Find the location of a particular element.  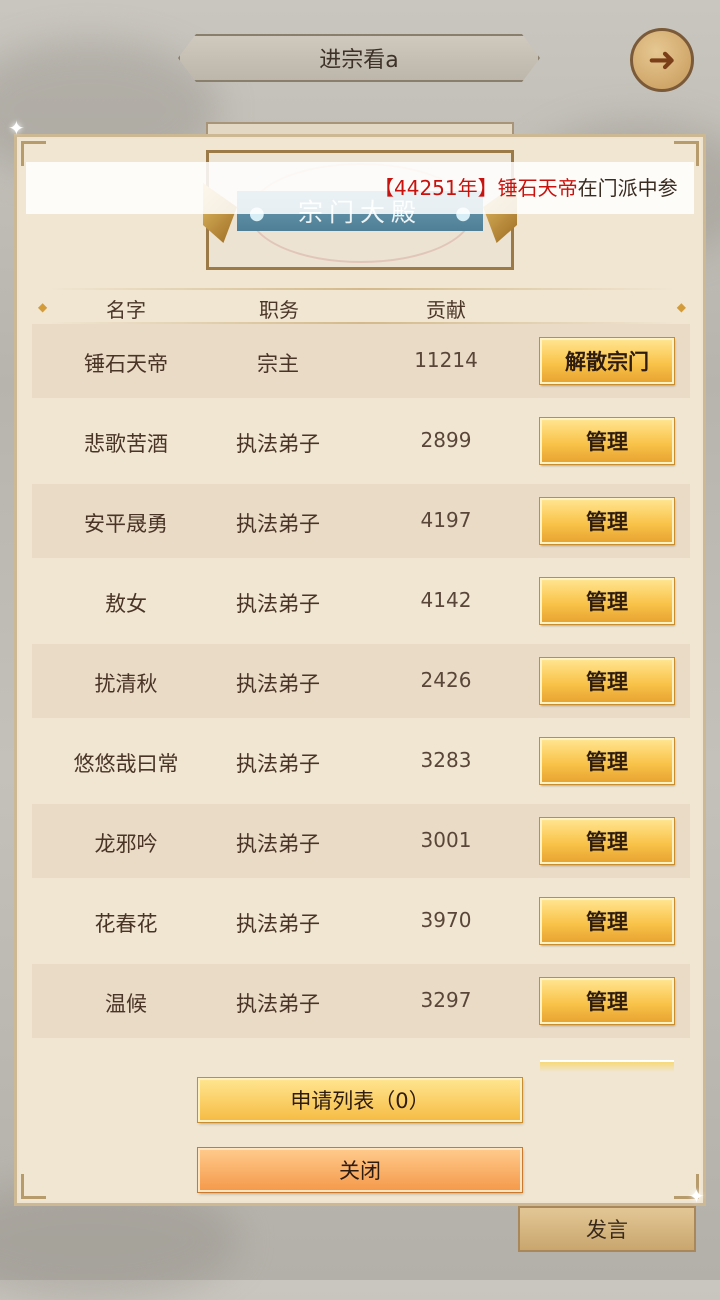

table-row: 悲歌苦酒 执法弟子 2899 管理 is located at coordinates (361, 441).